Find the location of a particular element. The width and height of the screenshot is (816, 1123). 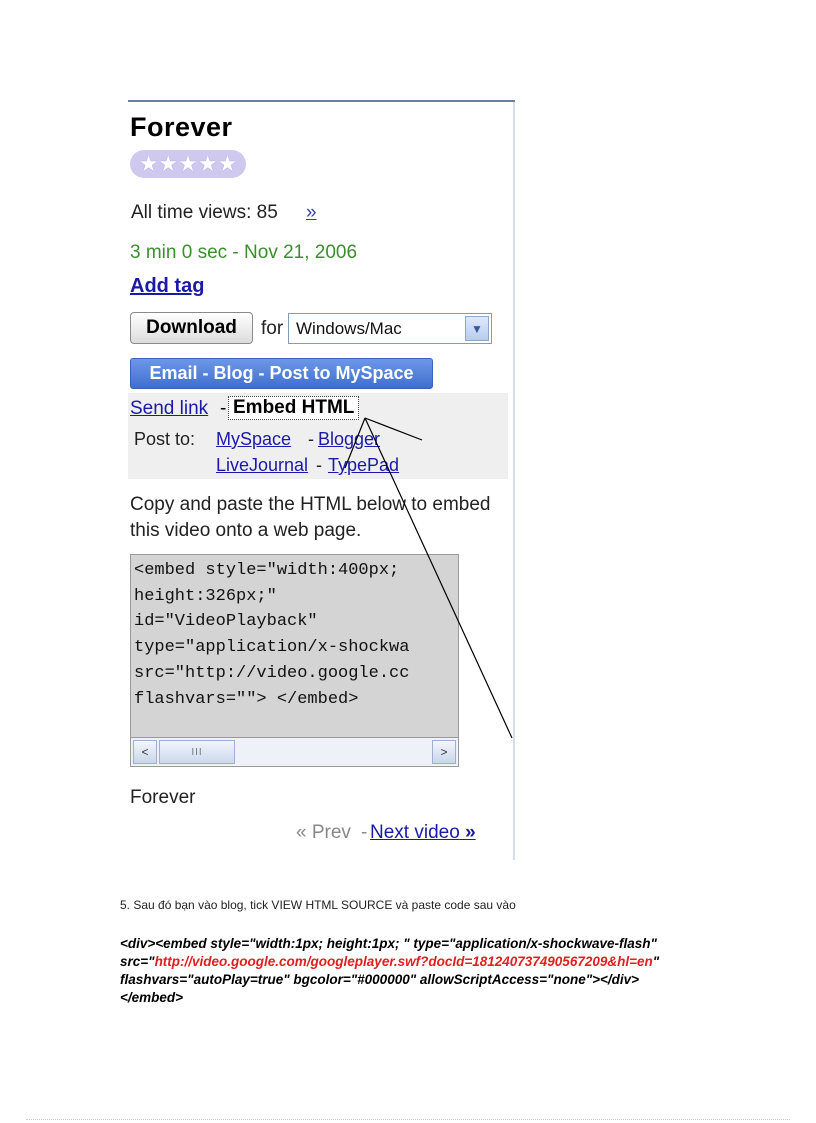

post-to-label: Post to: is located at coordinates (165, 439).